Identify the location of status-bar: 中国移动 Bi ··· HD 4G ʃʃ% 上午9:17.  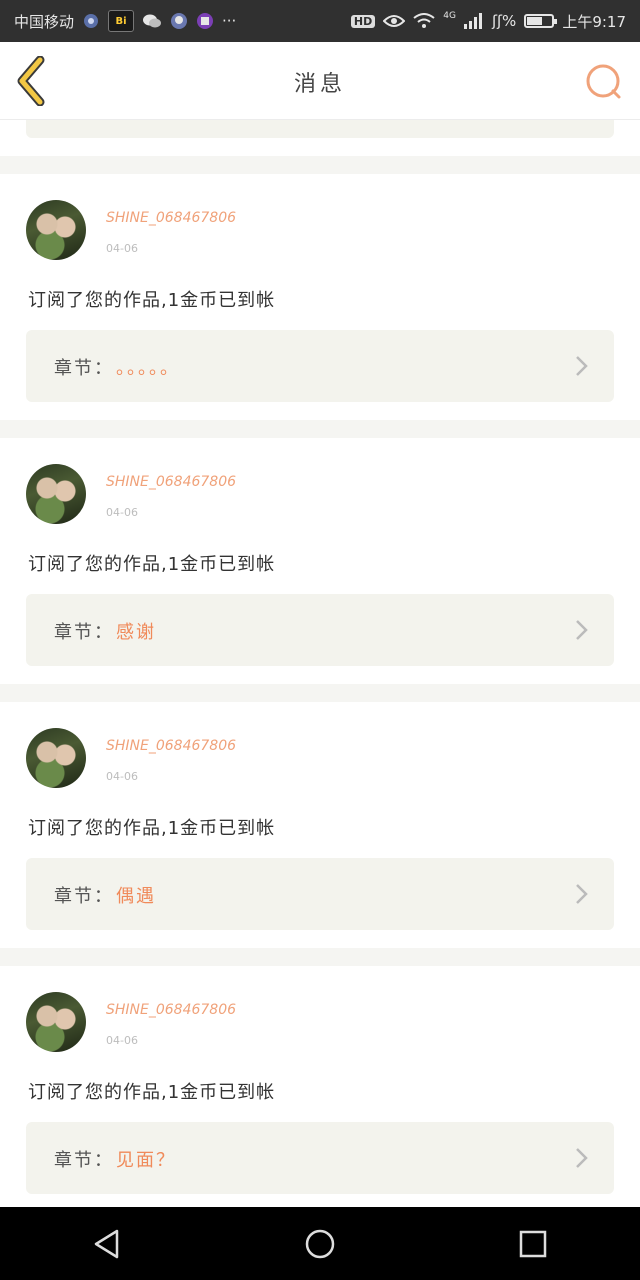
(320, 21).